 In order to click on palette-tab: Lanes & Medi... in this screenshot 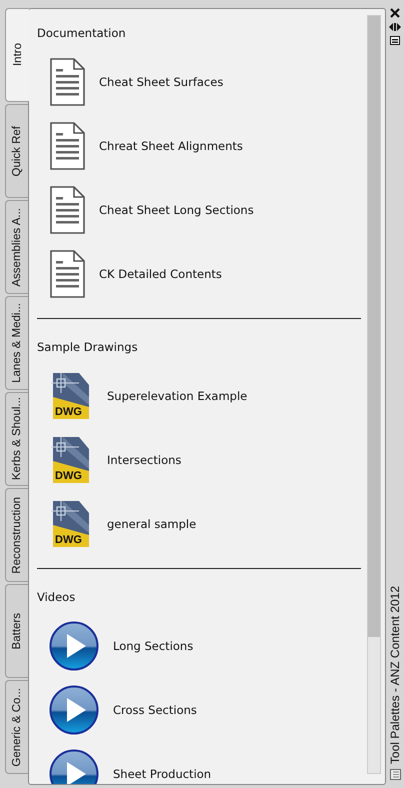, I will do `click(16, 343)`.